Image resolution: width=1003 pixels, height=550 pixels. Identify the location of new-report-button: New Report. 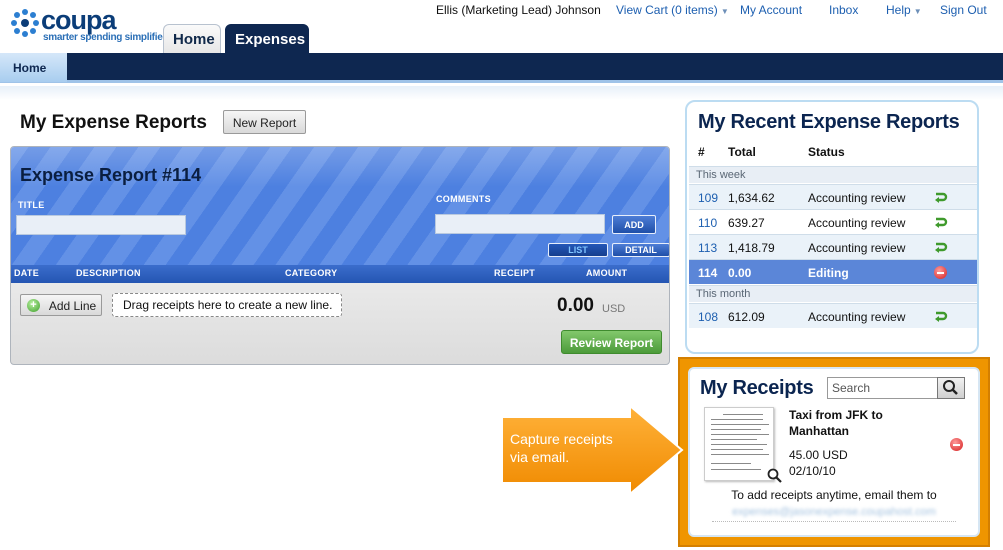
(264, 122).